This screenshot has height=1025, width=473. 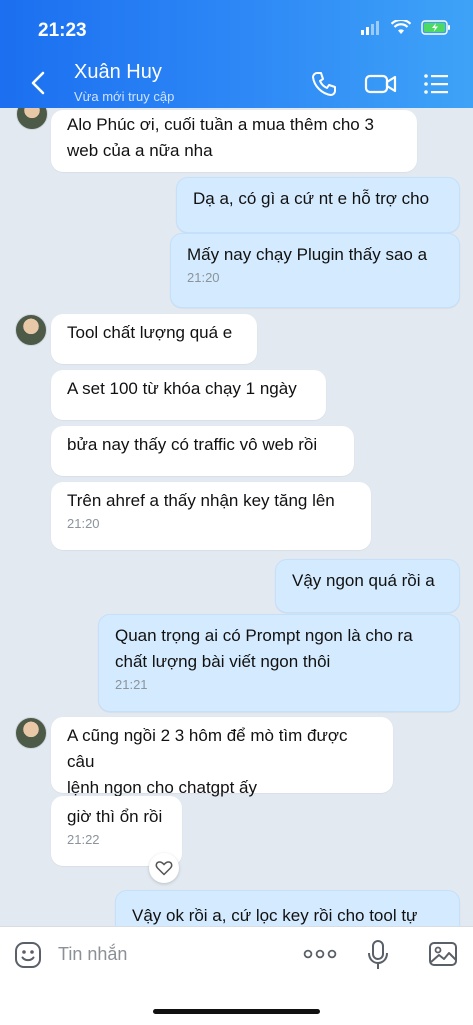 I want to click on battery-charging-icon, so click(x=435, y=27).